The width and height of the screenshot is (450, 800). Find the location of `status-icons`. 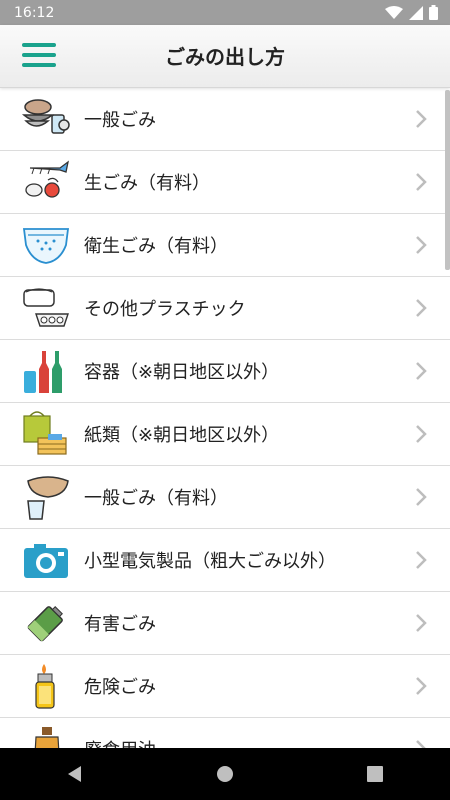

status-icons is located at coordinates (411, 12).